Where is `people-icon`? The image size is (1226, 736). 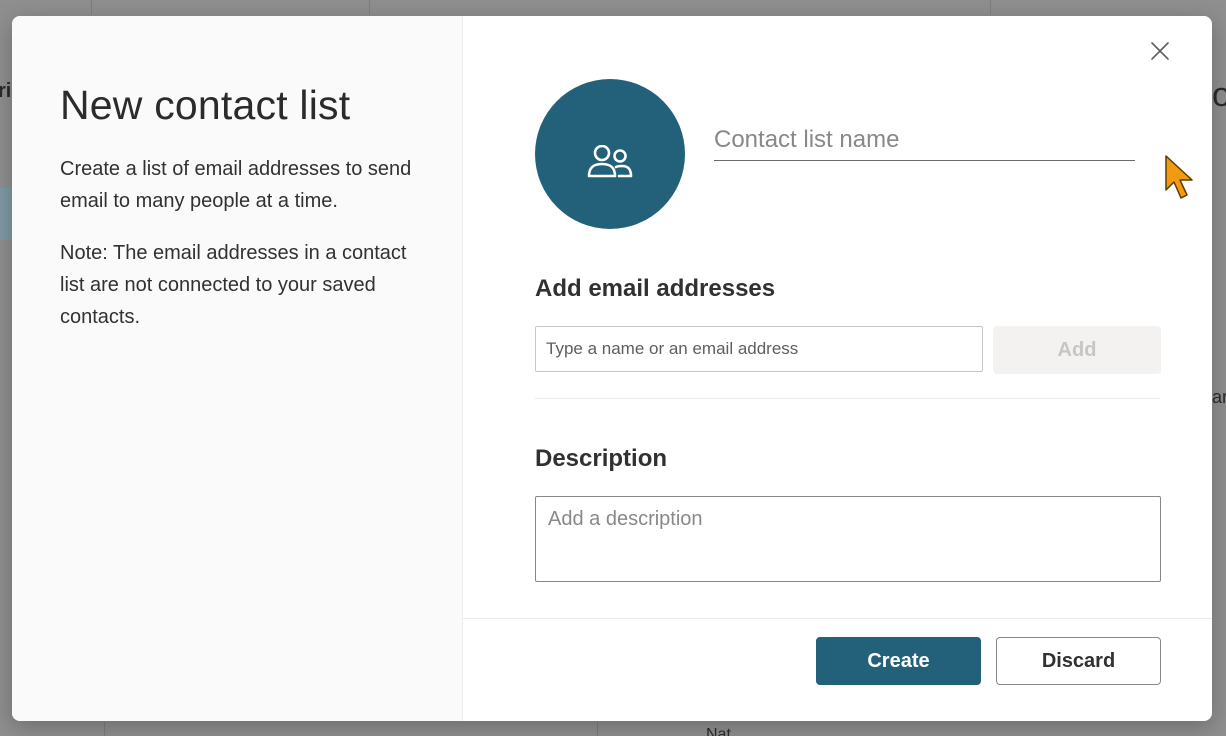 people-icon is located at coordinates (610, 161).